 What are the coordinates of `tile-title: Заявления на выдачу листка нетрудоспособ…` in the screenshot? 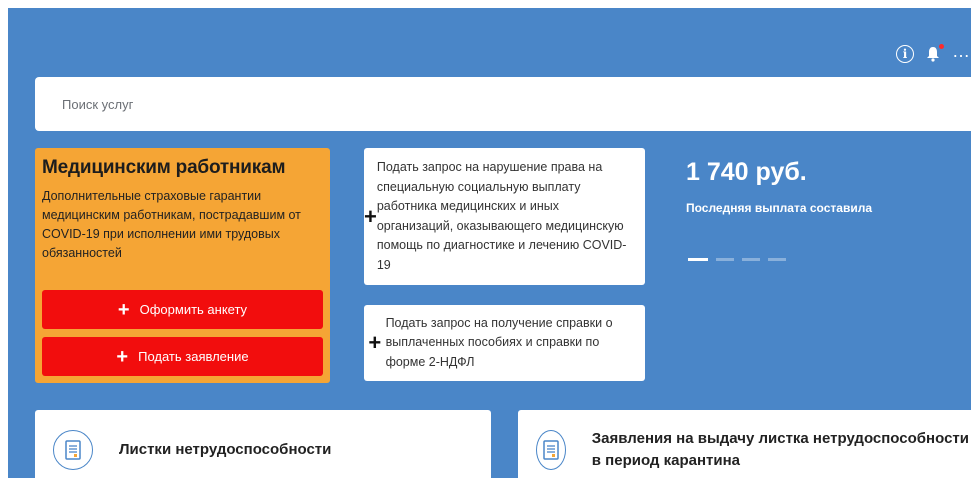 It's located at (780, 449).